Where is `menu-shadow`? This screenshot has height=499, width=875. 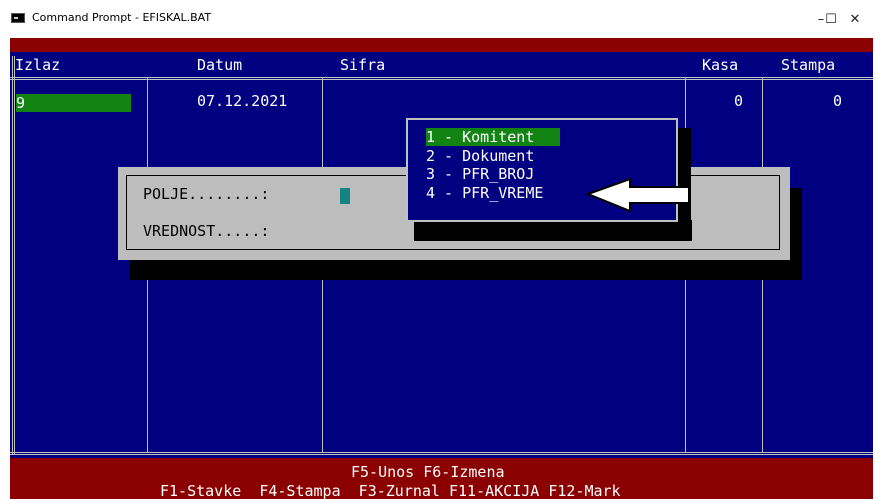
menu-shadow is located at coordinates (553, 230).